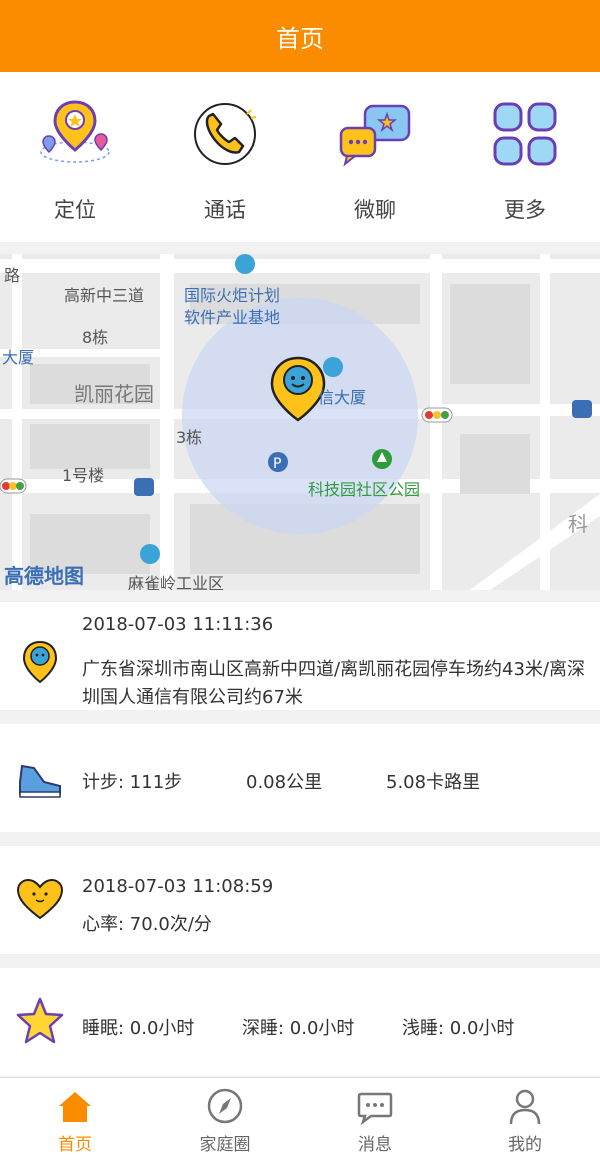  Describe the element at coordinates (18, 357) in the screenshot. I see `map-label: 大厦` at that location.